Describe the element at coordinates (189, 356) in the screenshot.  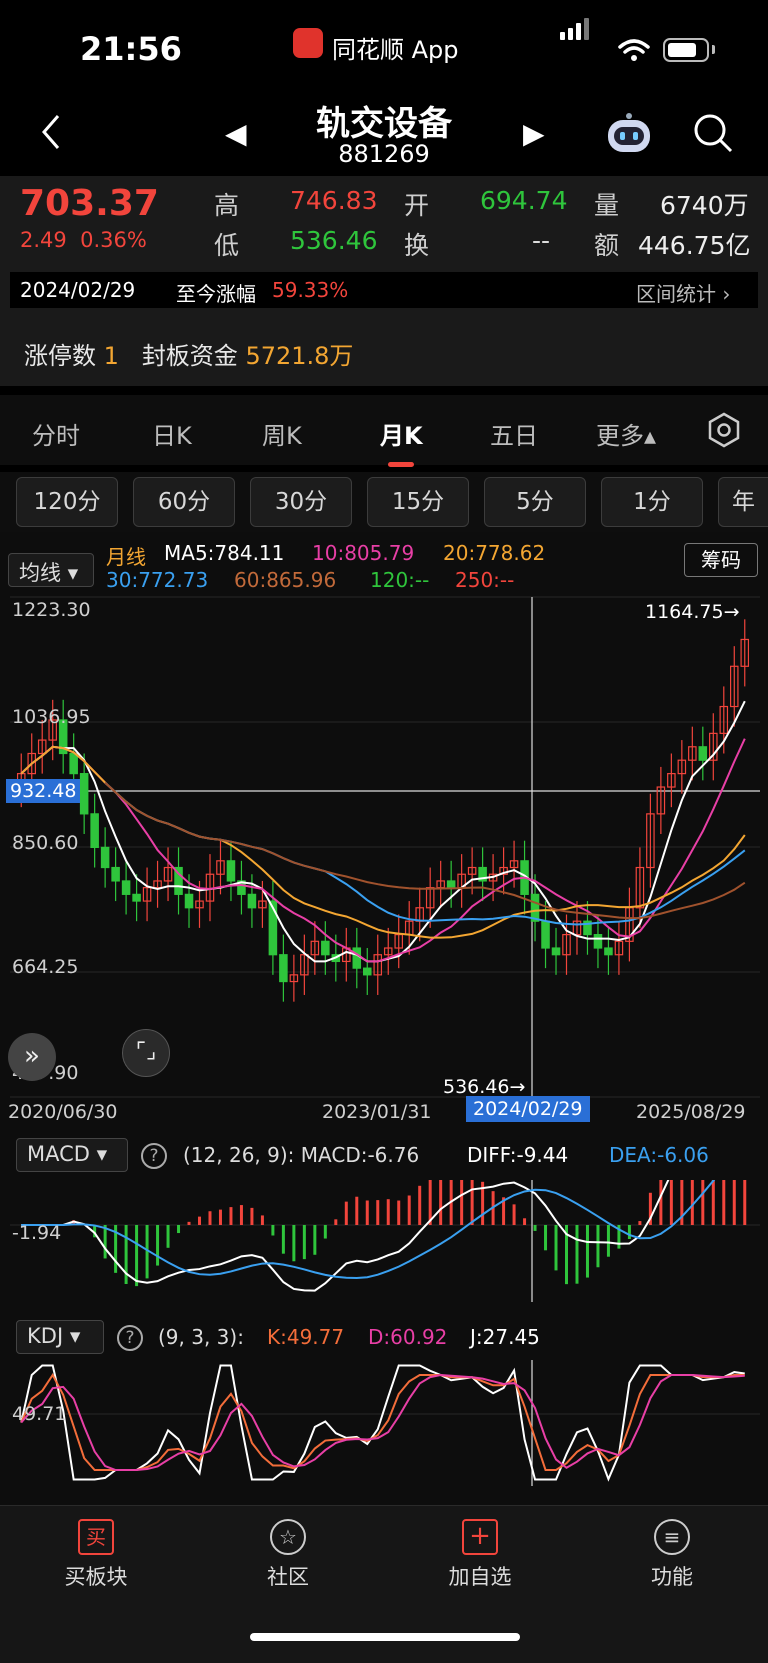
I see `limit-up-info: 涨停数 1 封板资金 5721.8万` at that location.